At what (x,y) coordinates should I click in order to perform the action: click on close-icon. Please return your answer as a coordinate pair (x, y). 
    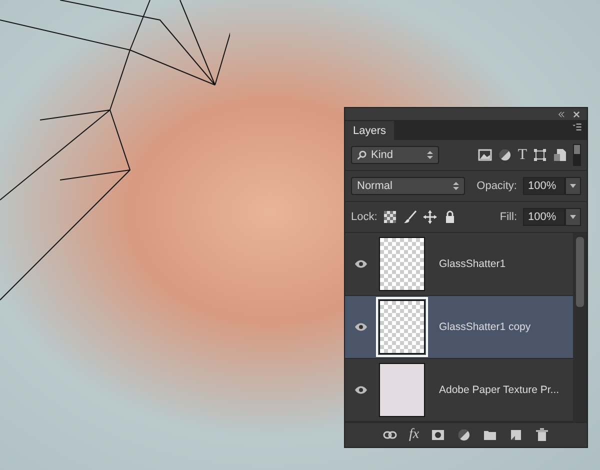
    Looking at the image, I should click on (576, 114).